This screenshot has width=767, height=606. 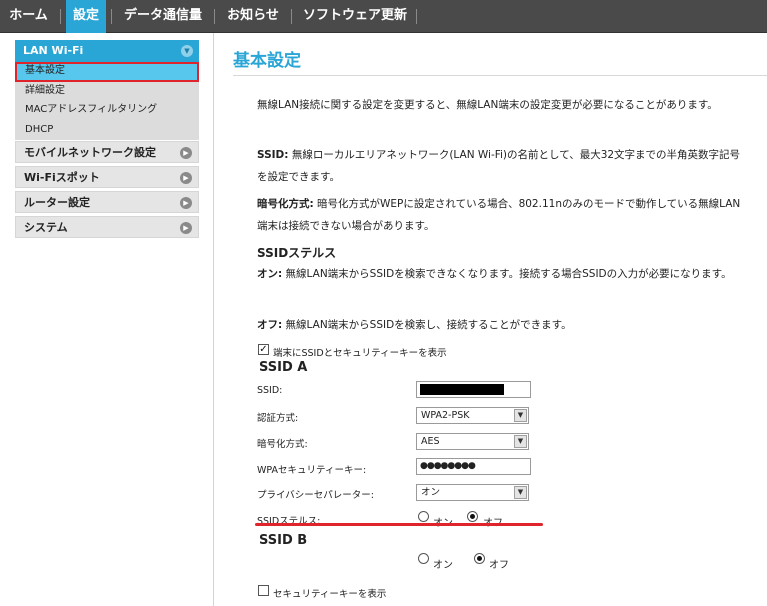 I want to click on auth-method-label: 認証方式:, so click(x=278, y=418).